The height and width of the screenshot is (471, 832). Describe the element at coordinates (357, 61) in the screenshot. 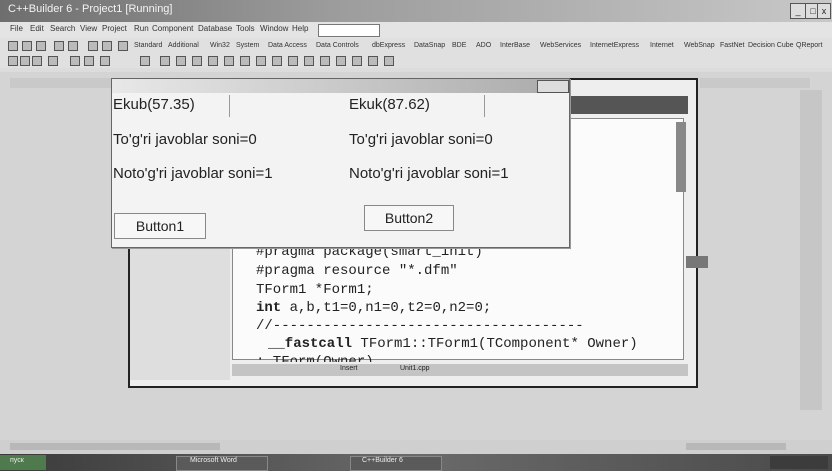

I see `radiogroup-icon` at that location.